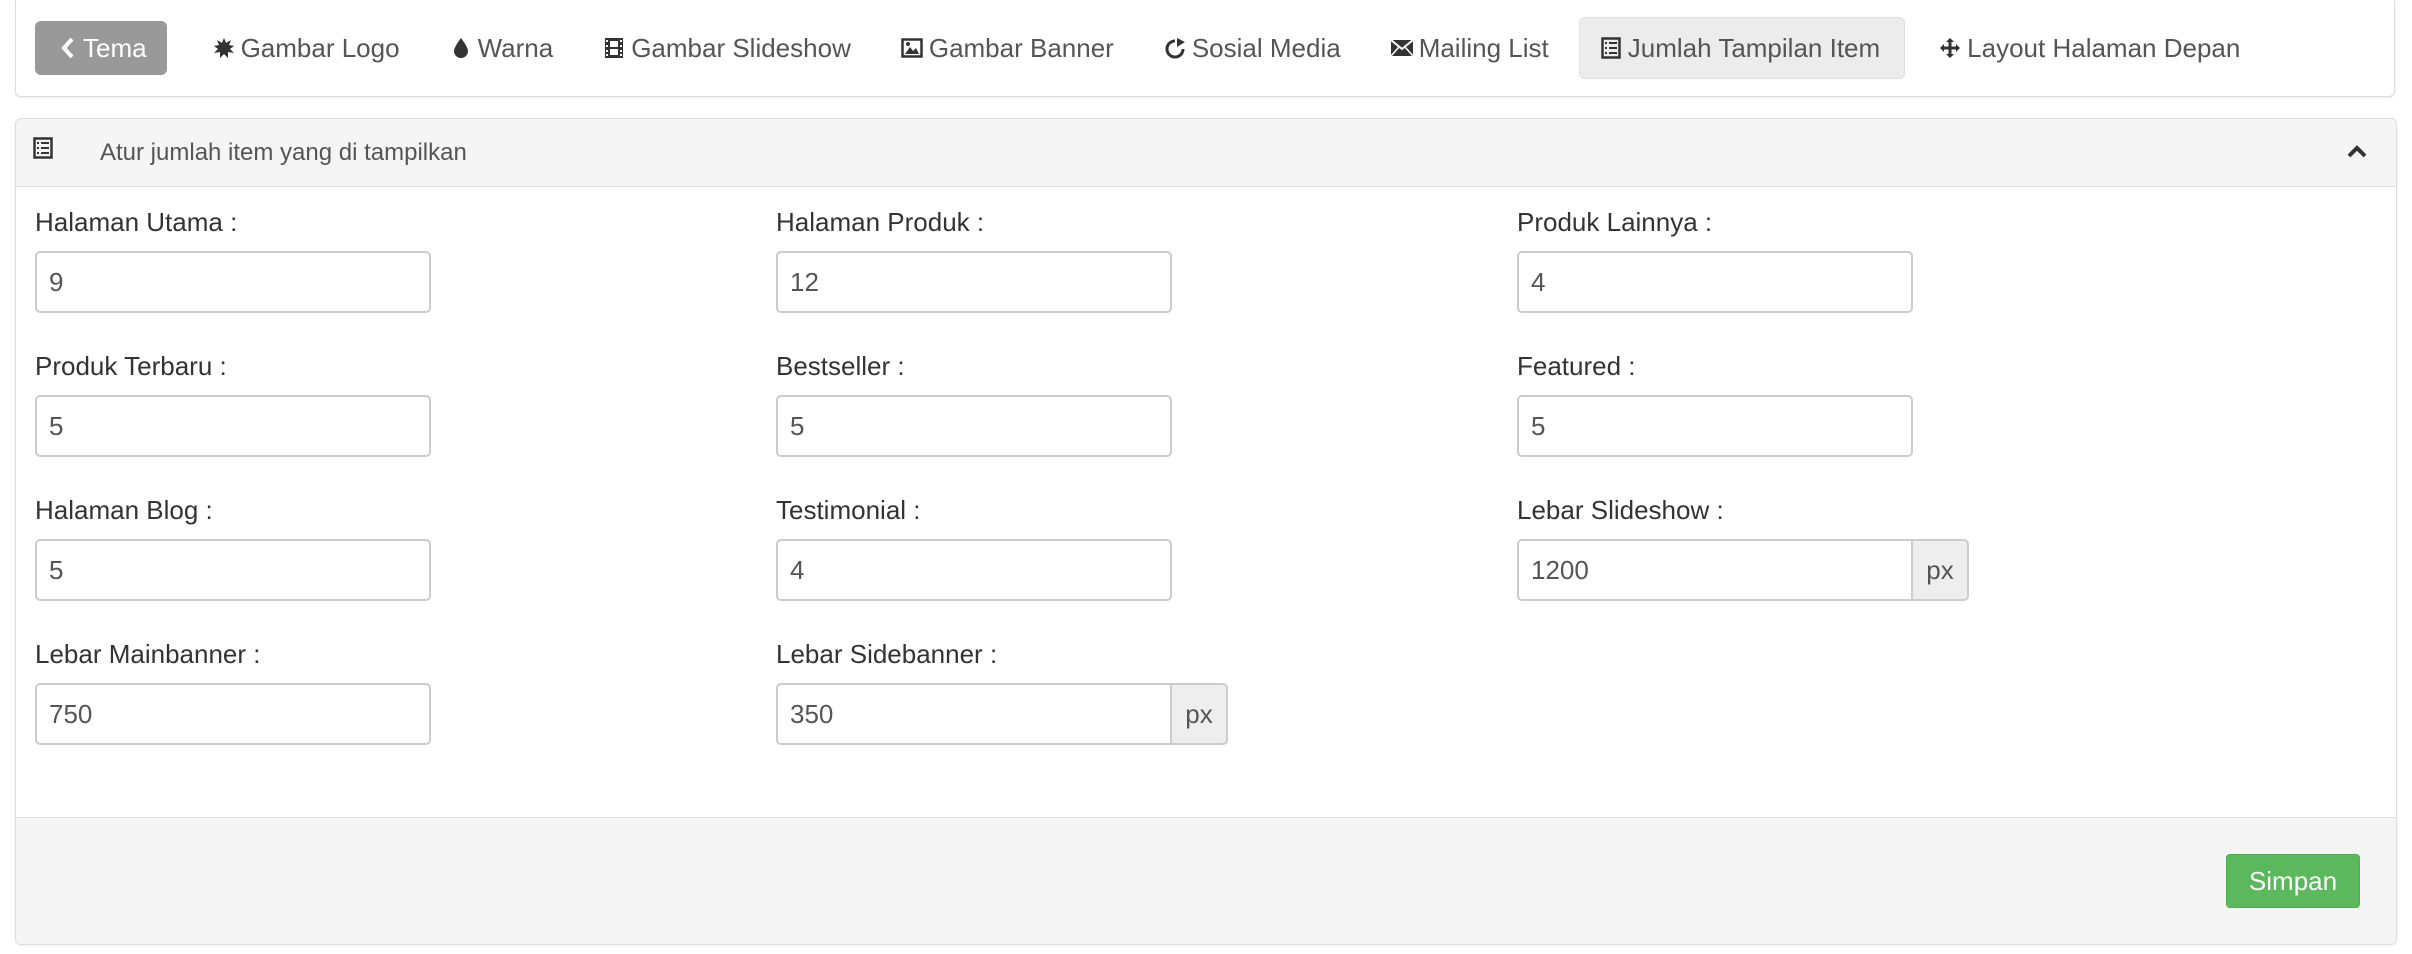  I want to click on halaman-utama-input, so click(233, 282).